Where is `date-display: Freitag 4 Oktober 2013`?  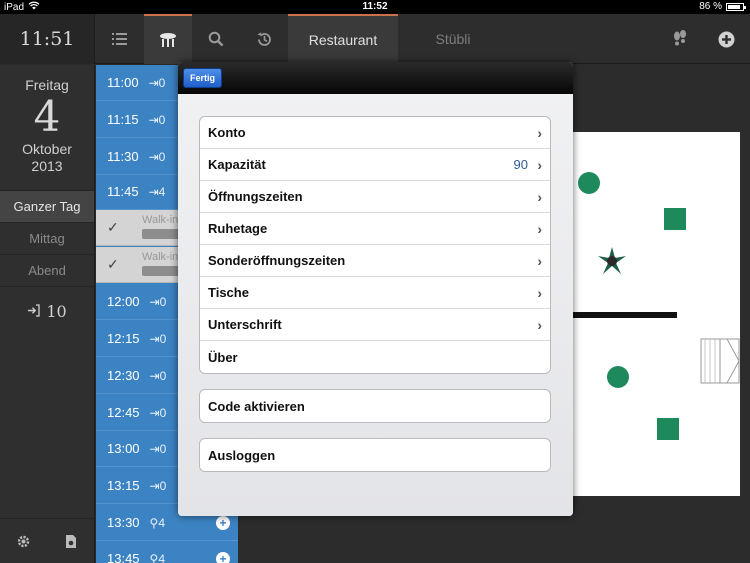 date-display: Freitag 4 Oktober 2013 is located at coordinates (47, 127).